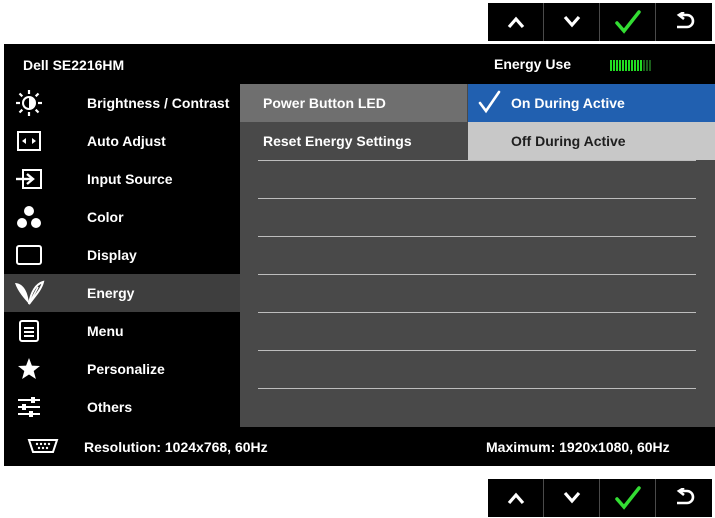 The image size is (715, 518). I want to click on option-on-during-active: On During Active, so click(591, 103).